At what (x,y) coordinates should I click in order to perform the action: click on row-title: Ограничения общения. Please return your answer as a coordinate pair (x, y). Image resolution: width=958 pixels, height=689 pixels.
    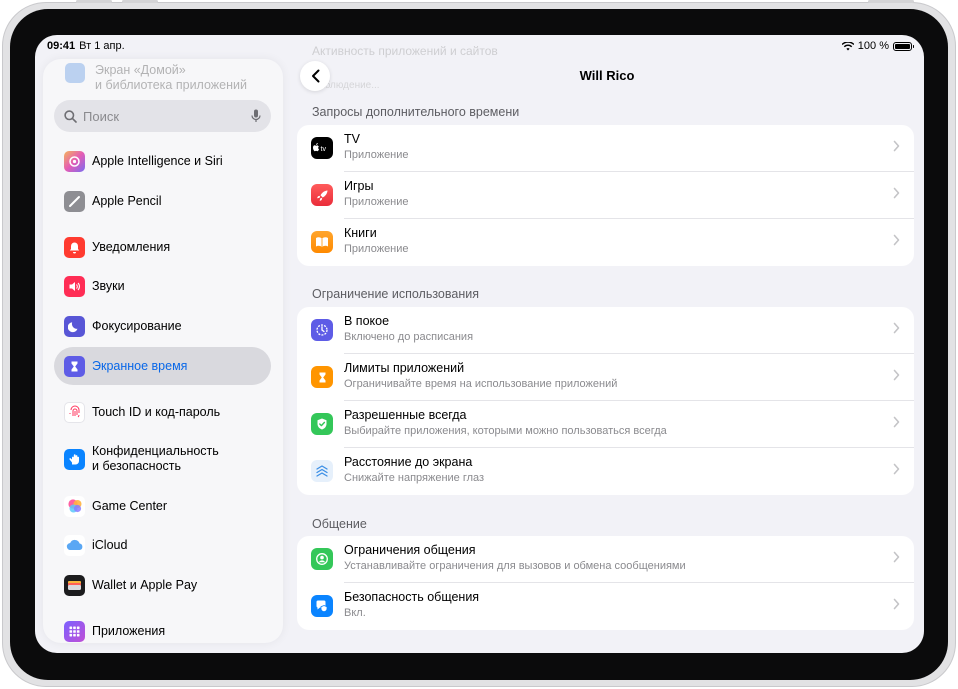
    Looking at the image, I should click on (410, 550).